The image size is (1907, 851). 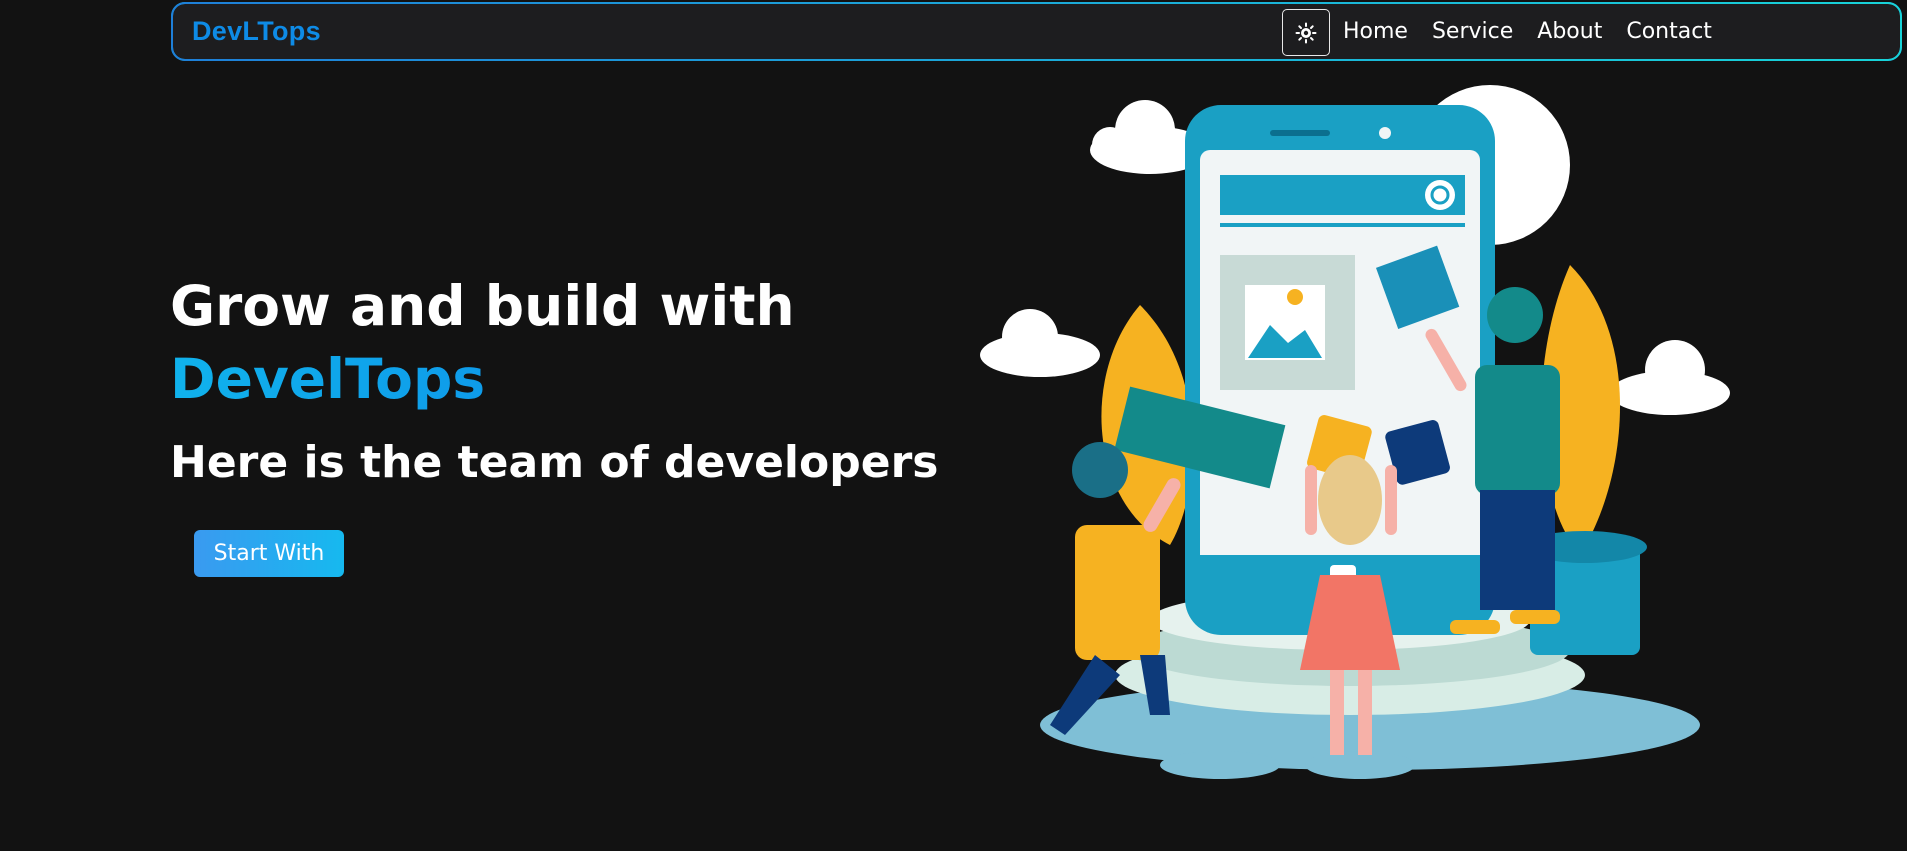 I want to click on start-with-button: Start With, so click(x=269, y=553).